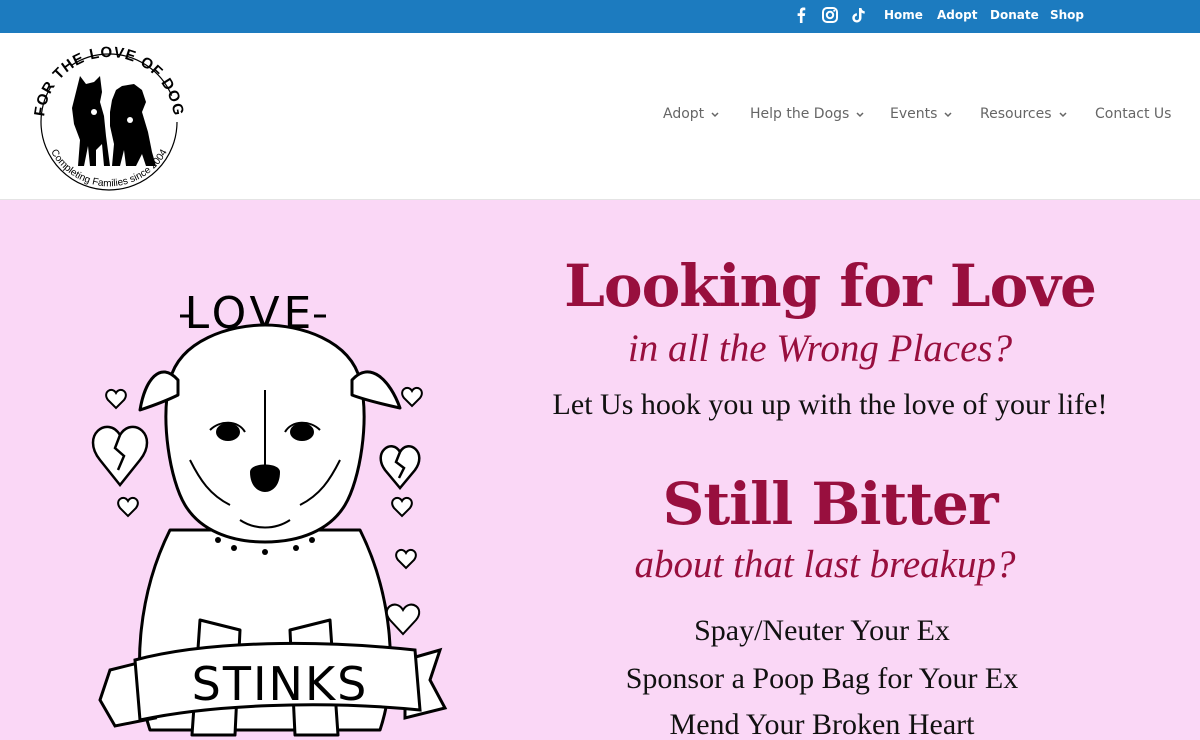 The height and width of the screenshot is (740, 1200). I want to click on dog-silhouettes-icon, so click(114, 121).